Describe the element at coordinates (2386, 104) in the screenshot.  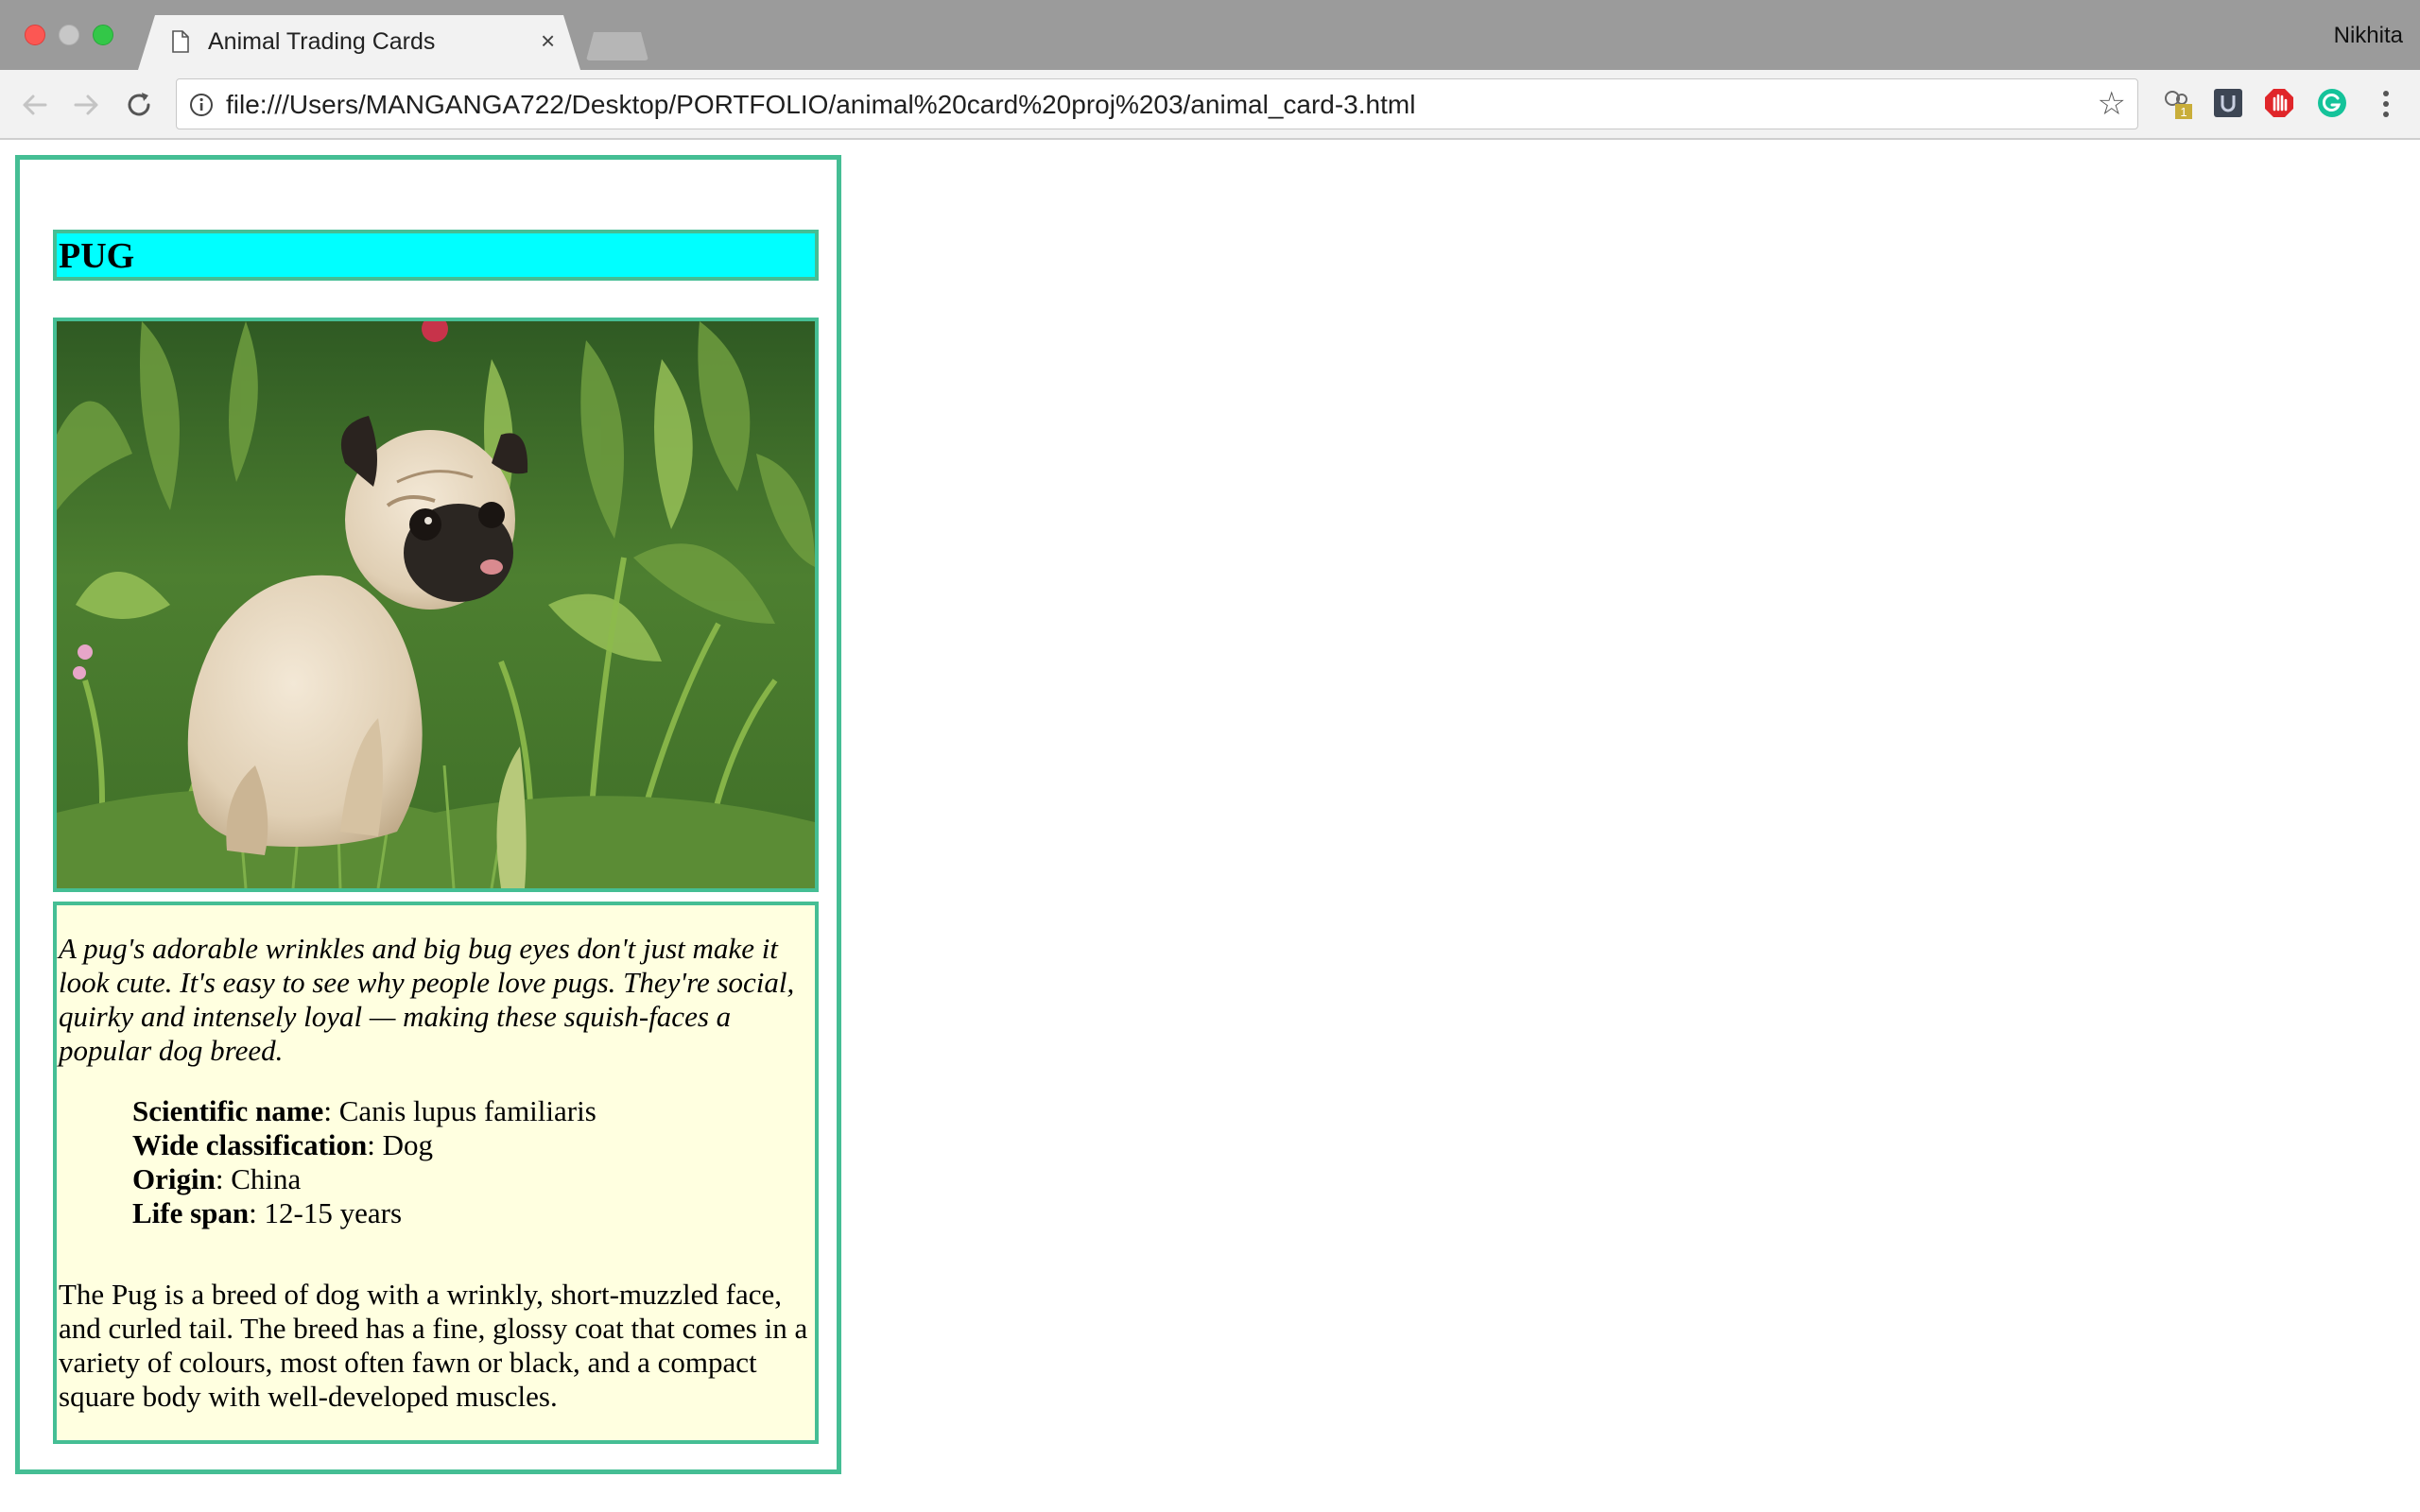
I see `browser-menu-icon` at that location.